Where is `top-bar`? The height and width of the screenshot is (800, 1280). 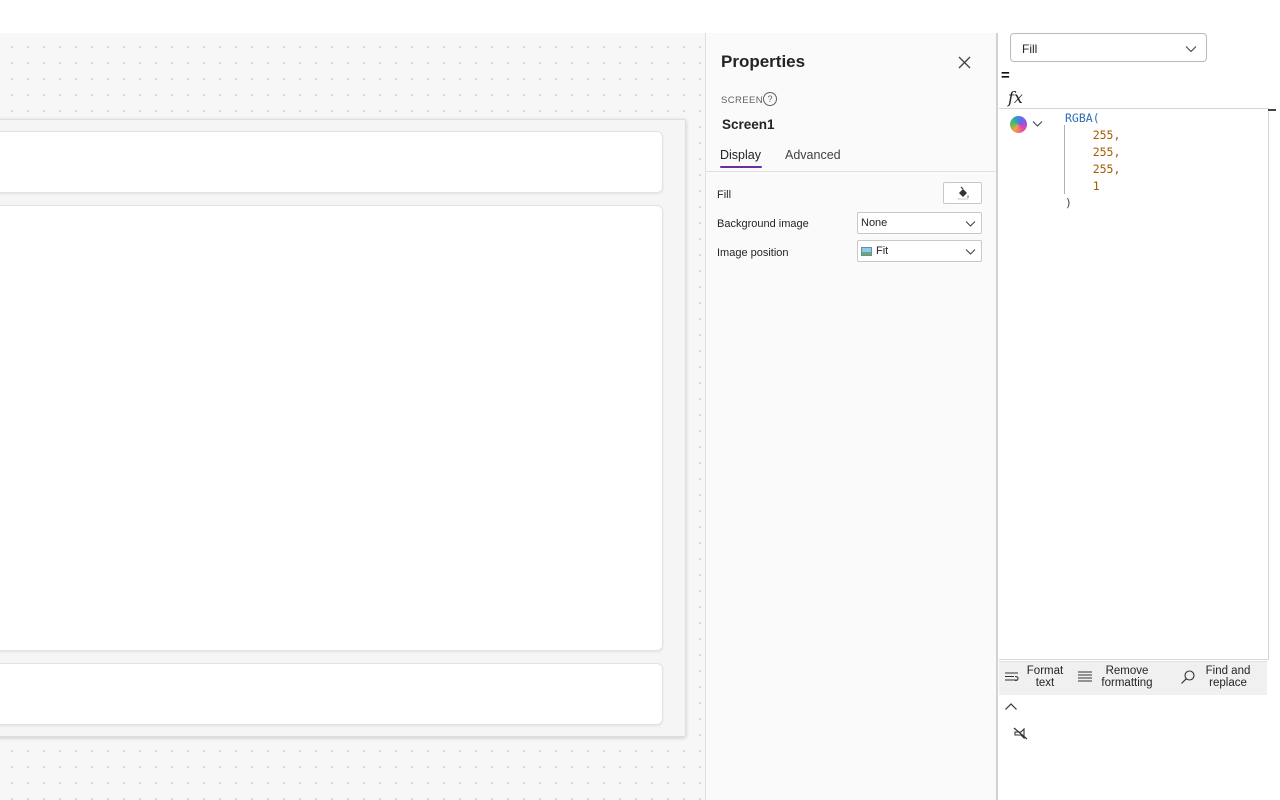
top-bar is located at coordinates (640, 16).